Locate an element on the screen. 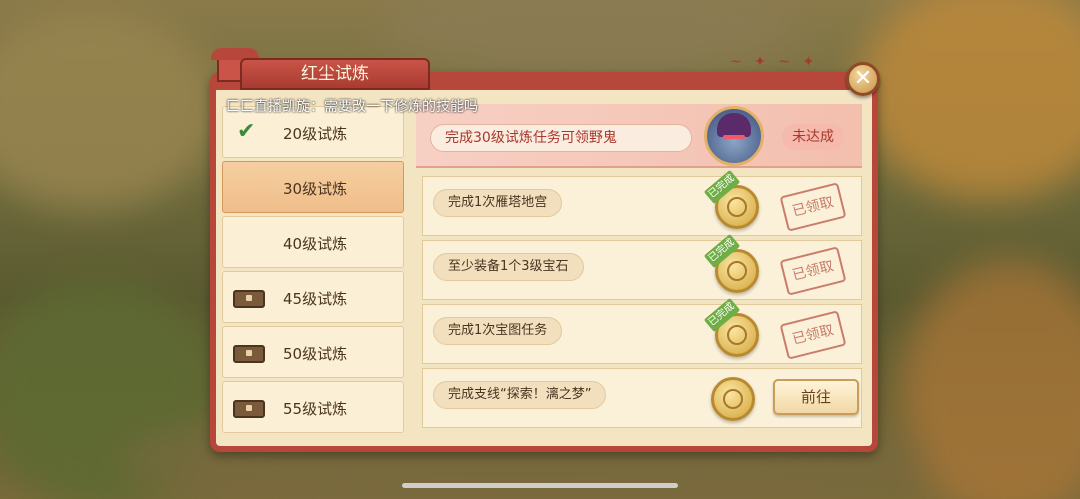 The width and height of the screenshot is (1080, 499). level-label: 55级试炼 is located at coordinates (315, 409).